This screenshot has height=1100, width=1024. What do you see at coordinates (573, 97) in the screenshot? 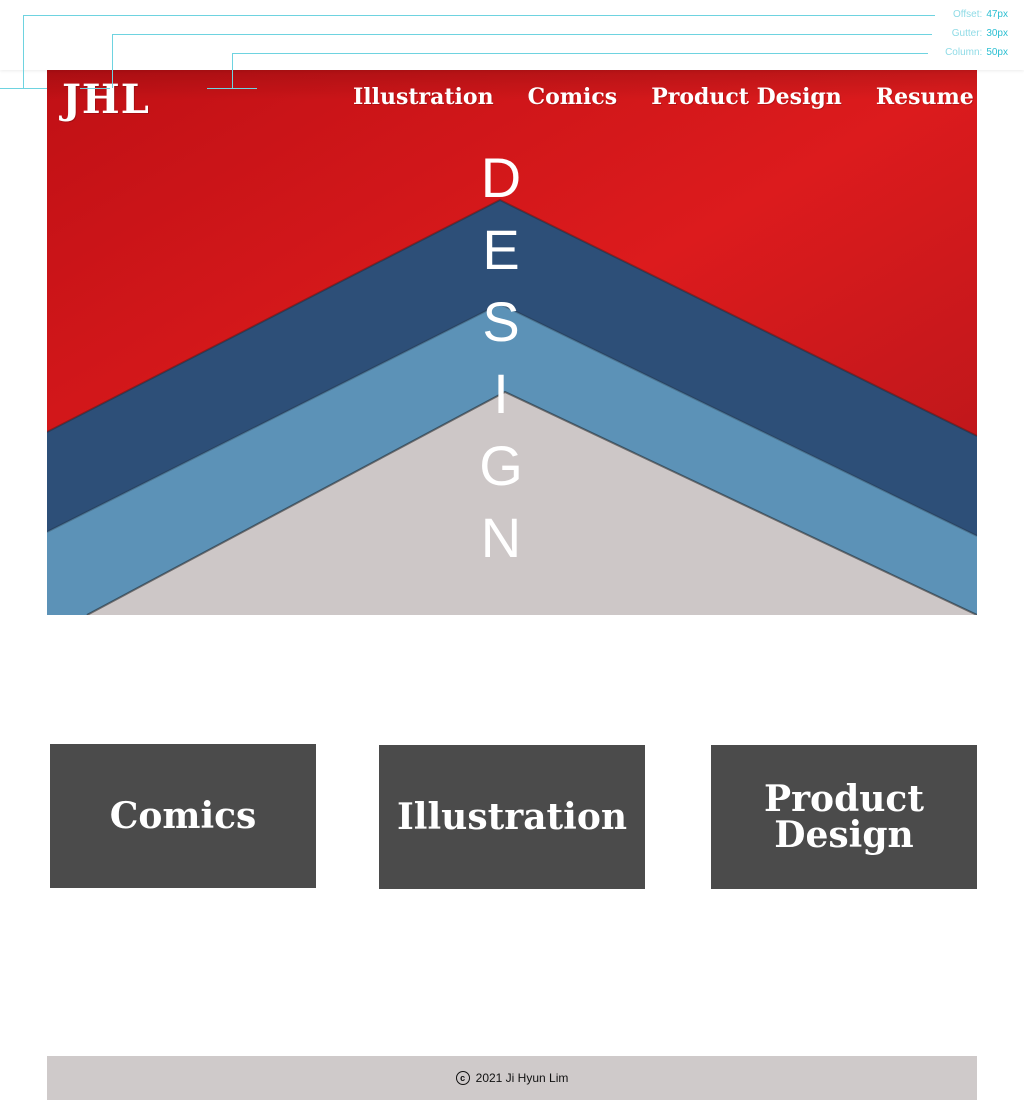
I see `nav-comics: Comics` at bounding box center [573, 97].